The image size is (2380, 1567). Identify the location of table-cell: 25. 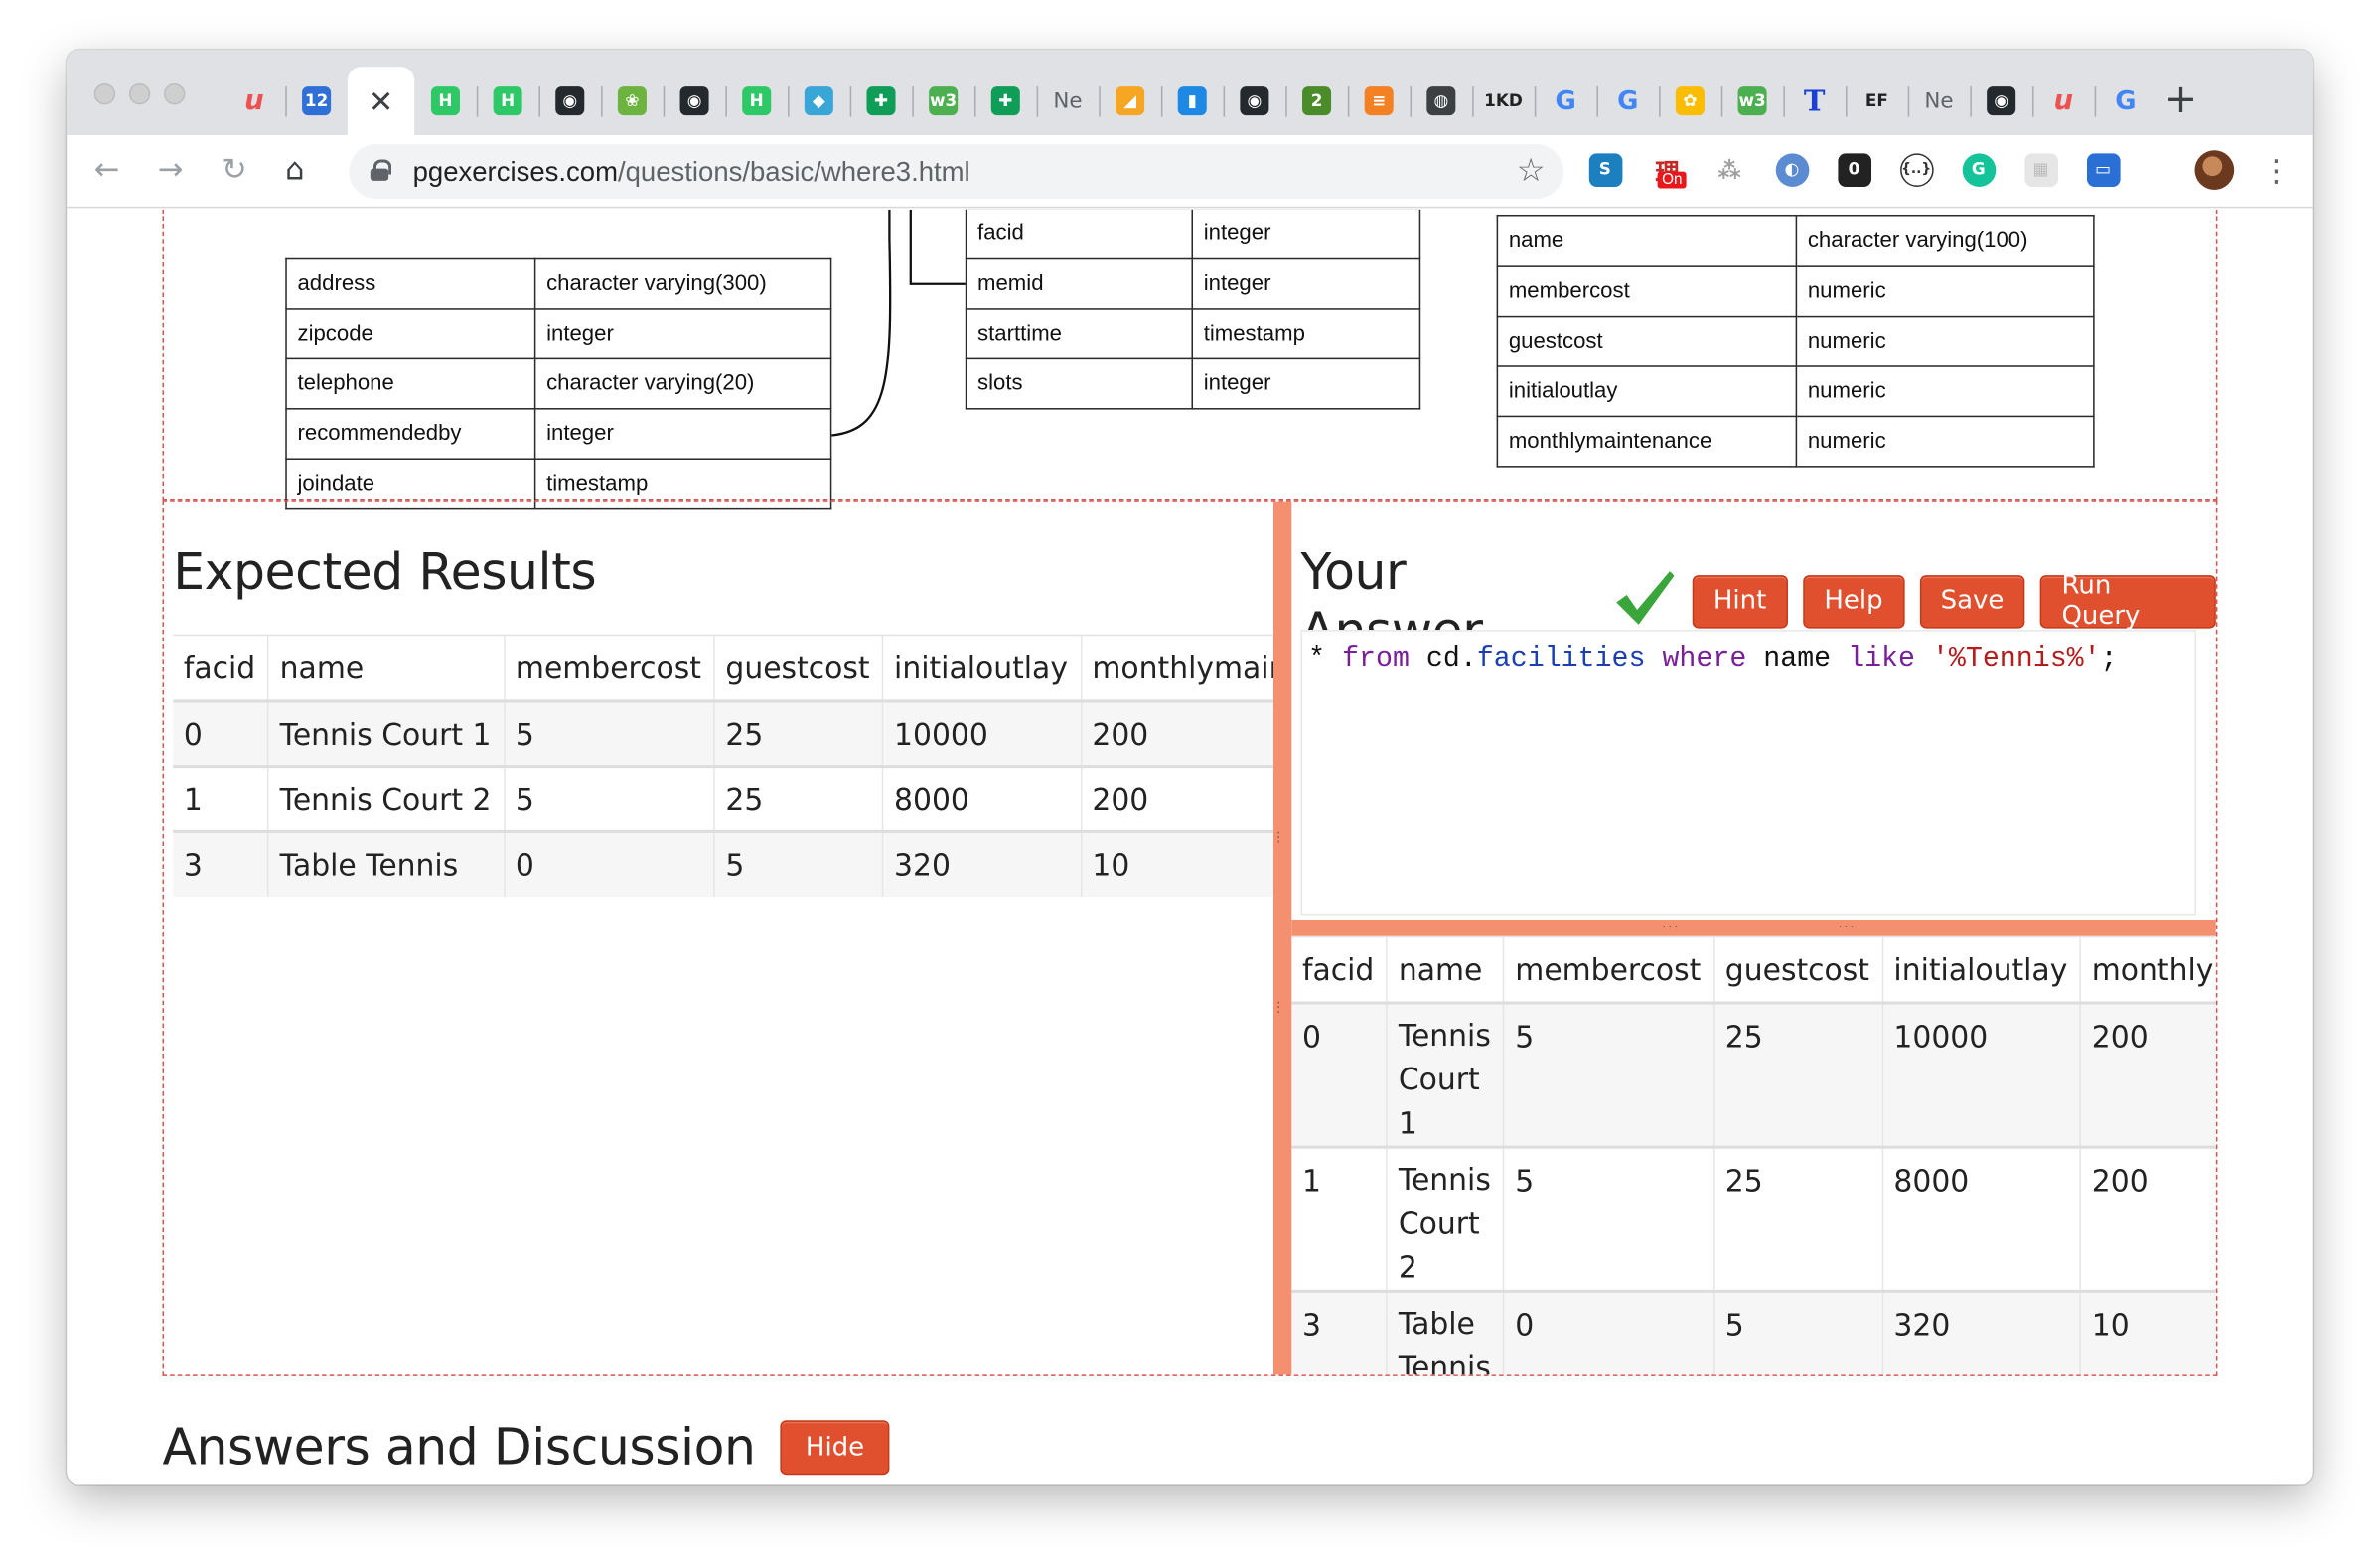
(1797, 1218).